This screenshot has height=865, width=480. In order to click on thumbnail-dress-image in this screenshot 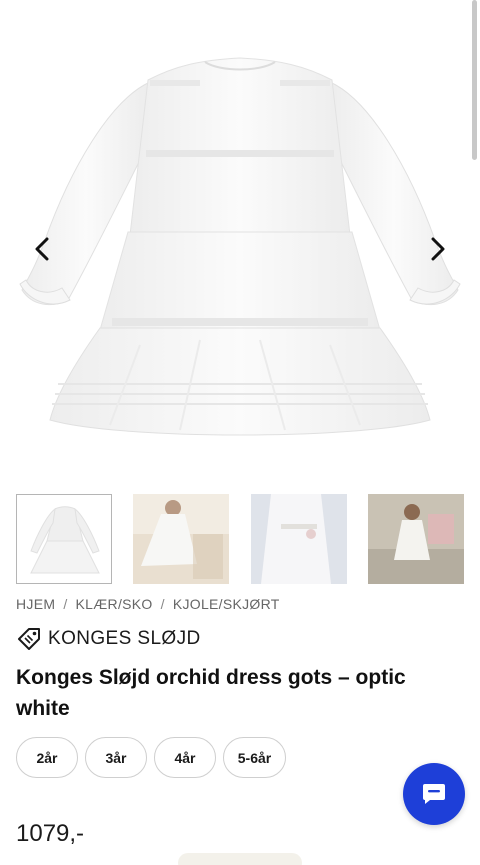, I will do `click(64, 539)`.